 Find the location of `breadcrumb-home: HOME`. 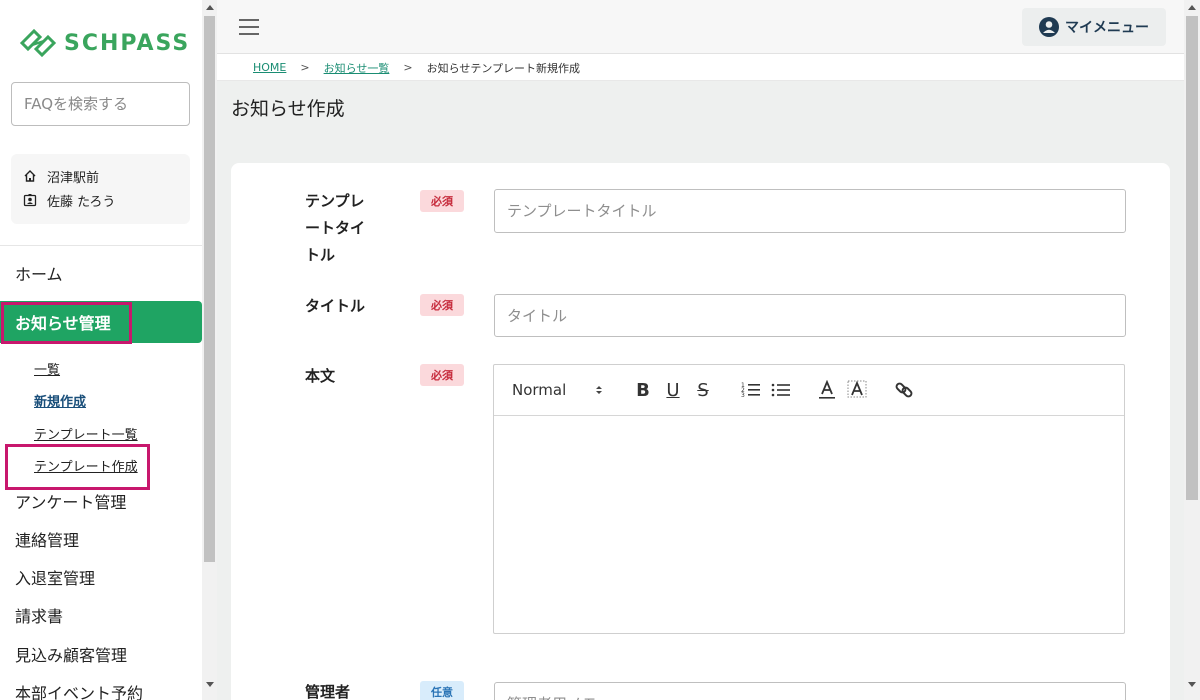

breadcrumb-home: HOME is located at coordinates (269, 67).